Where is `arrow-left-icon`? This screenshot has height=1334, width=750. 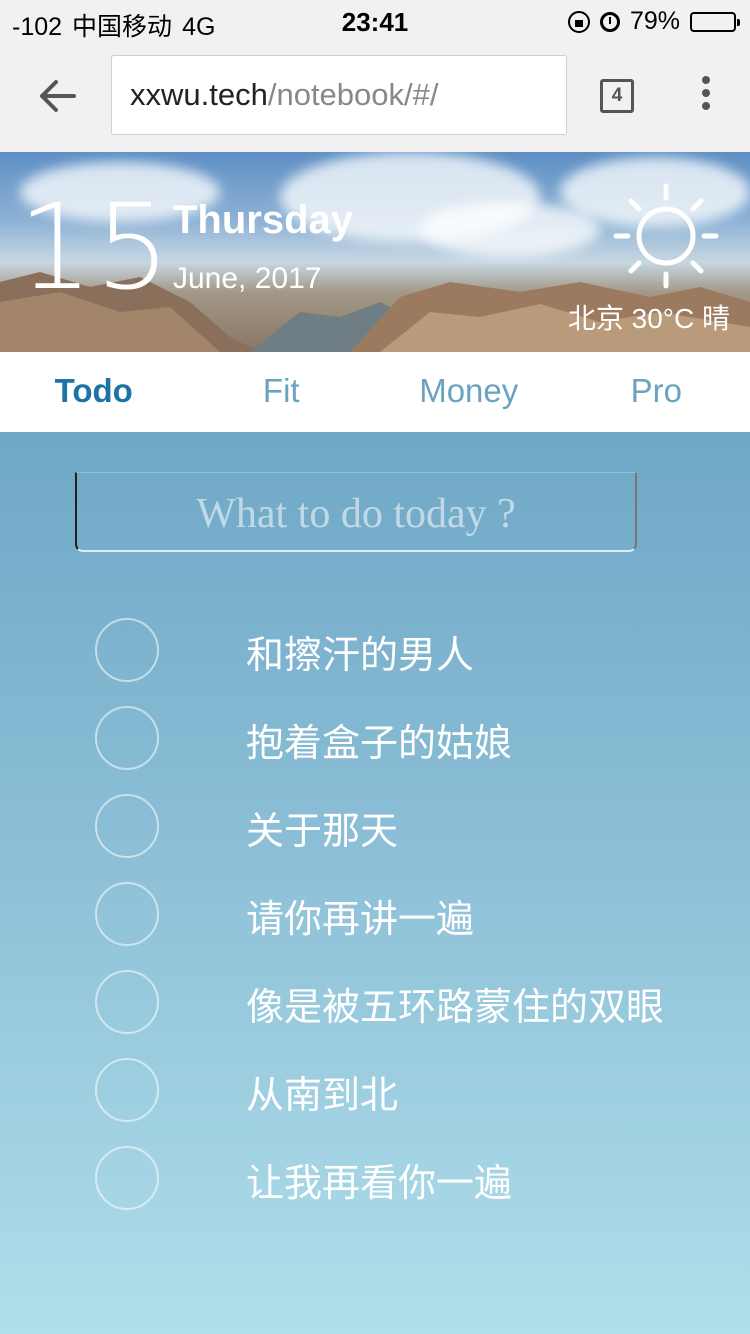
arrow-left-icon is located at coordinates (58, 96).